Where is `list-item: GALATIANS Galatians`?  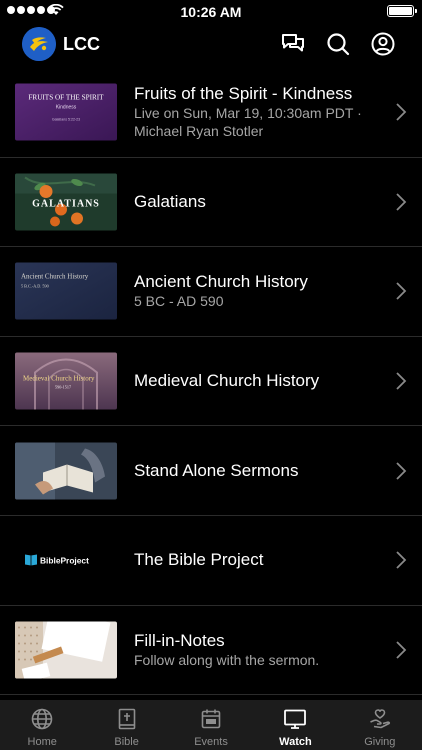 list-item: GALATIANS Galatians is located at coordinates (211, 203).